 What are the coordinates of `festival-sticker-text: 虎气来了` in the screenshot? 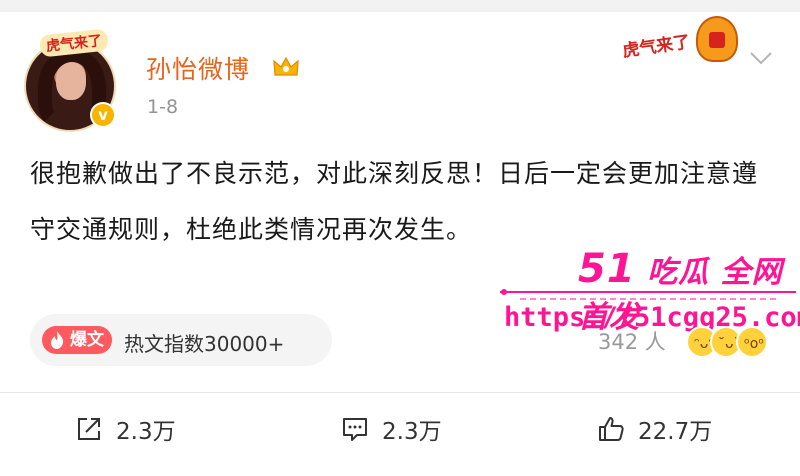 It's located at (656, 47).